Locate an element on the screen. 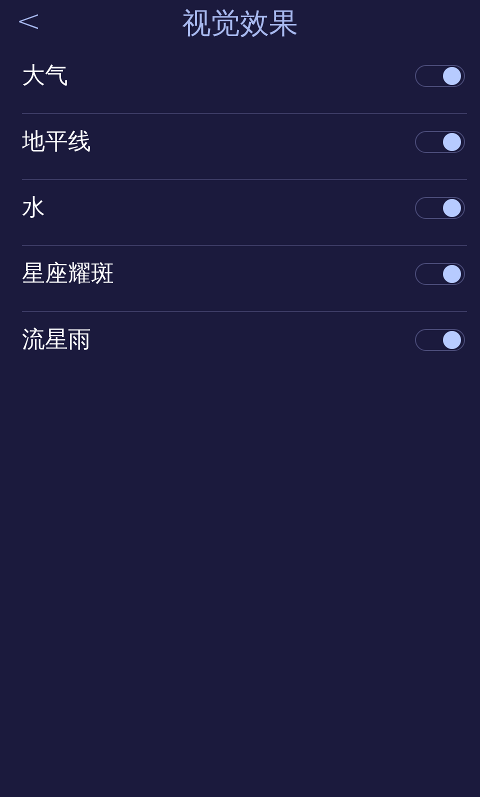 The height and width of the screenshot is (797, 480). setting-label: 星座耀斑 is located at coordinates (68, 274).